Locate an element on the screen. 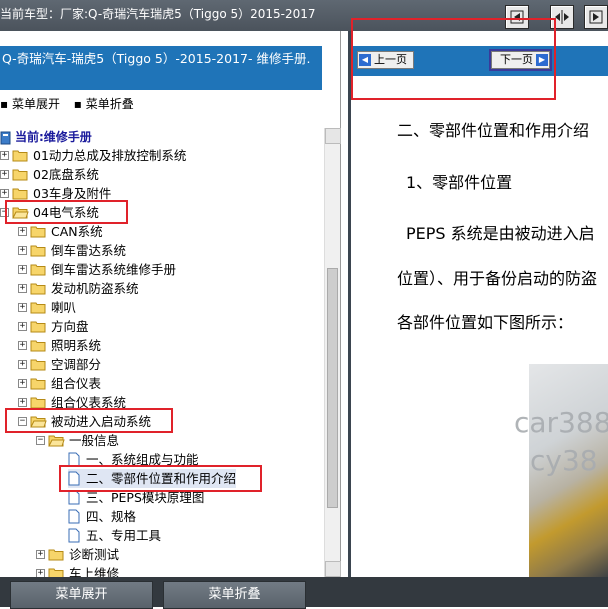 The height and width of the screenshot is (609, 608). tree-item-reverse-radar: + 倒车雷达系统 is located at coordinates (72, 250).